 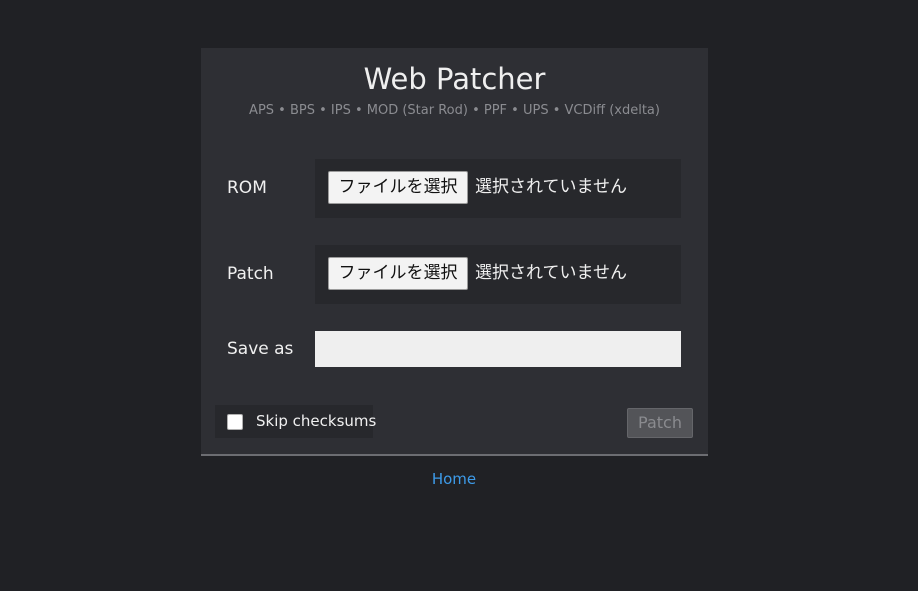 What do you see at coordinates (454, 479) in the screenshot?
I see `home-link: Home` at bounding box center [454, 479].